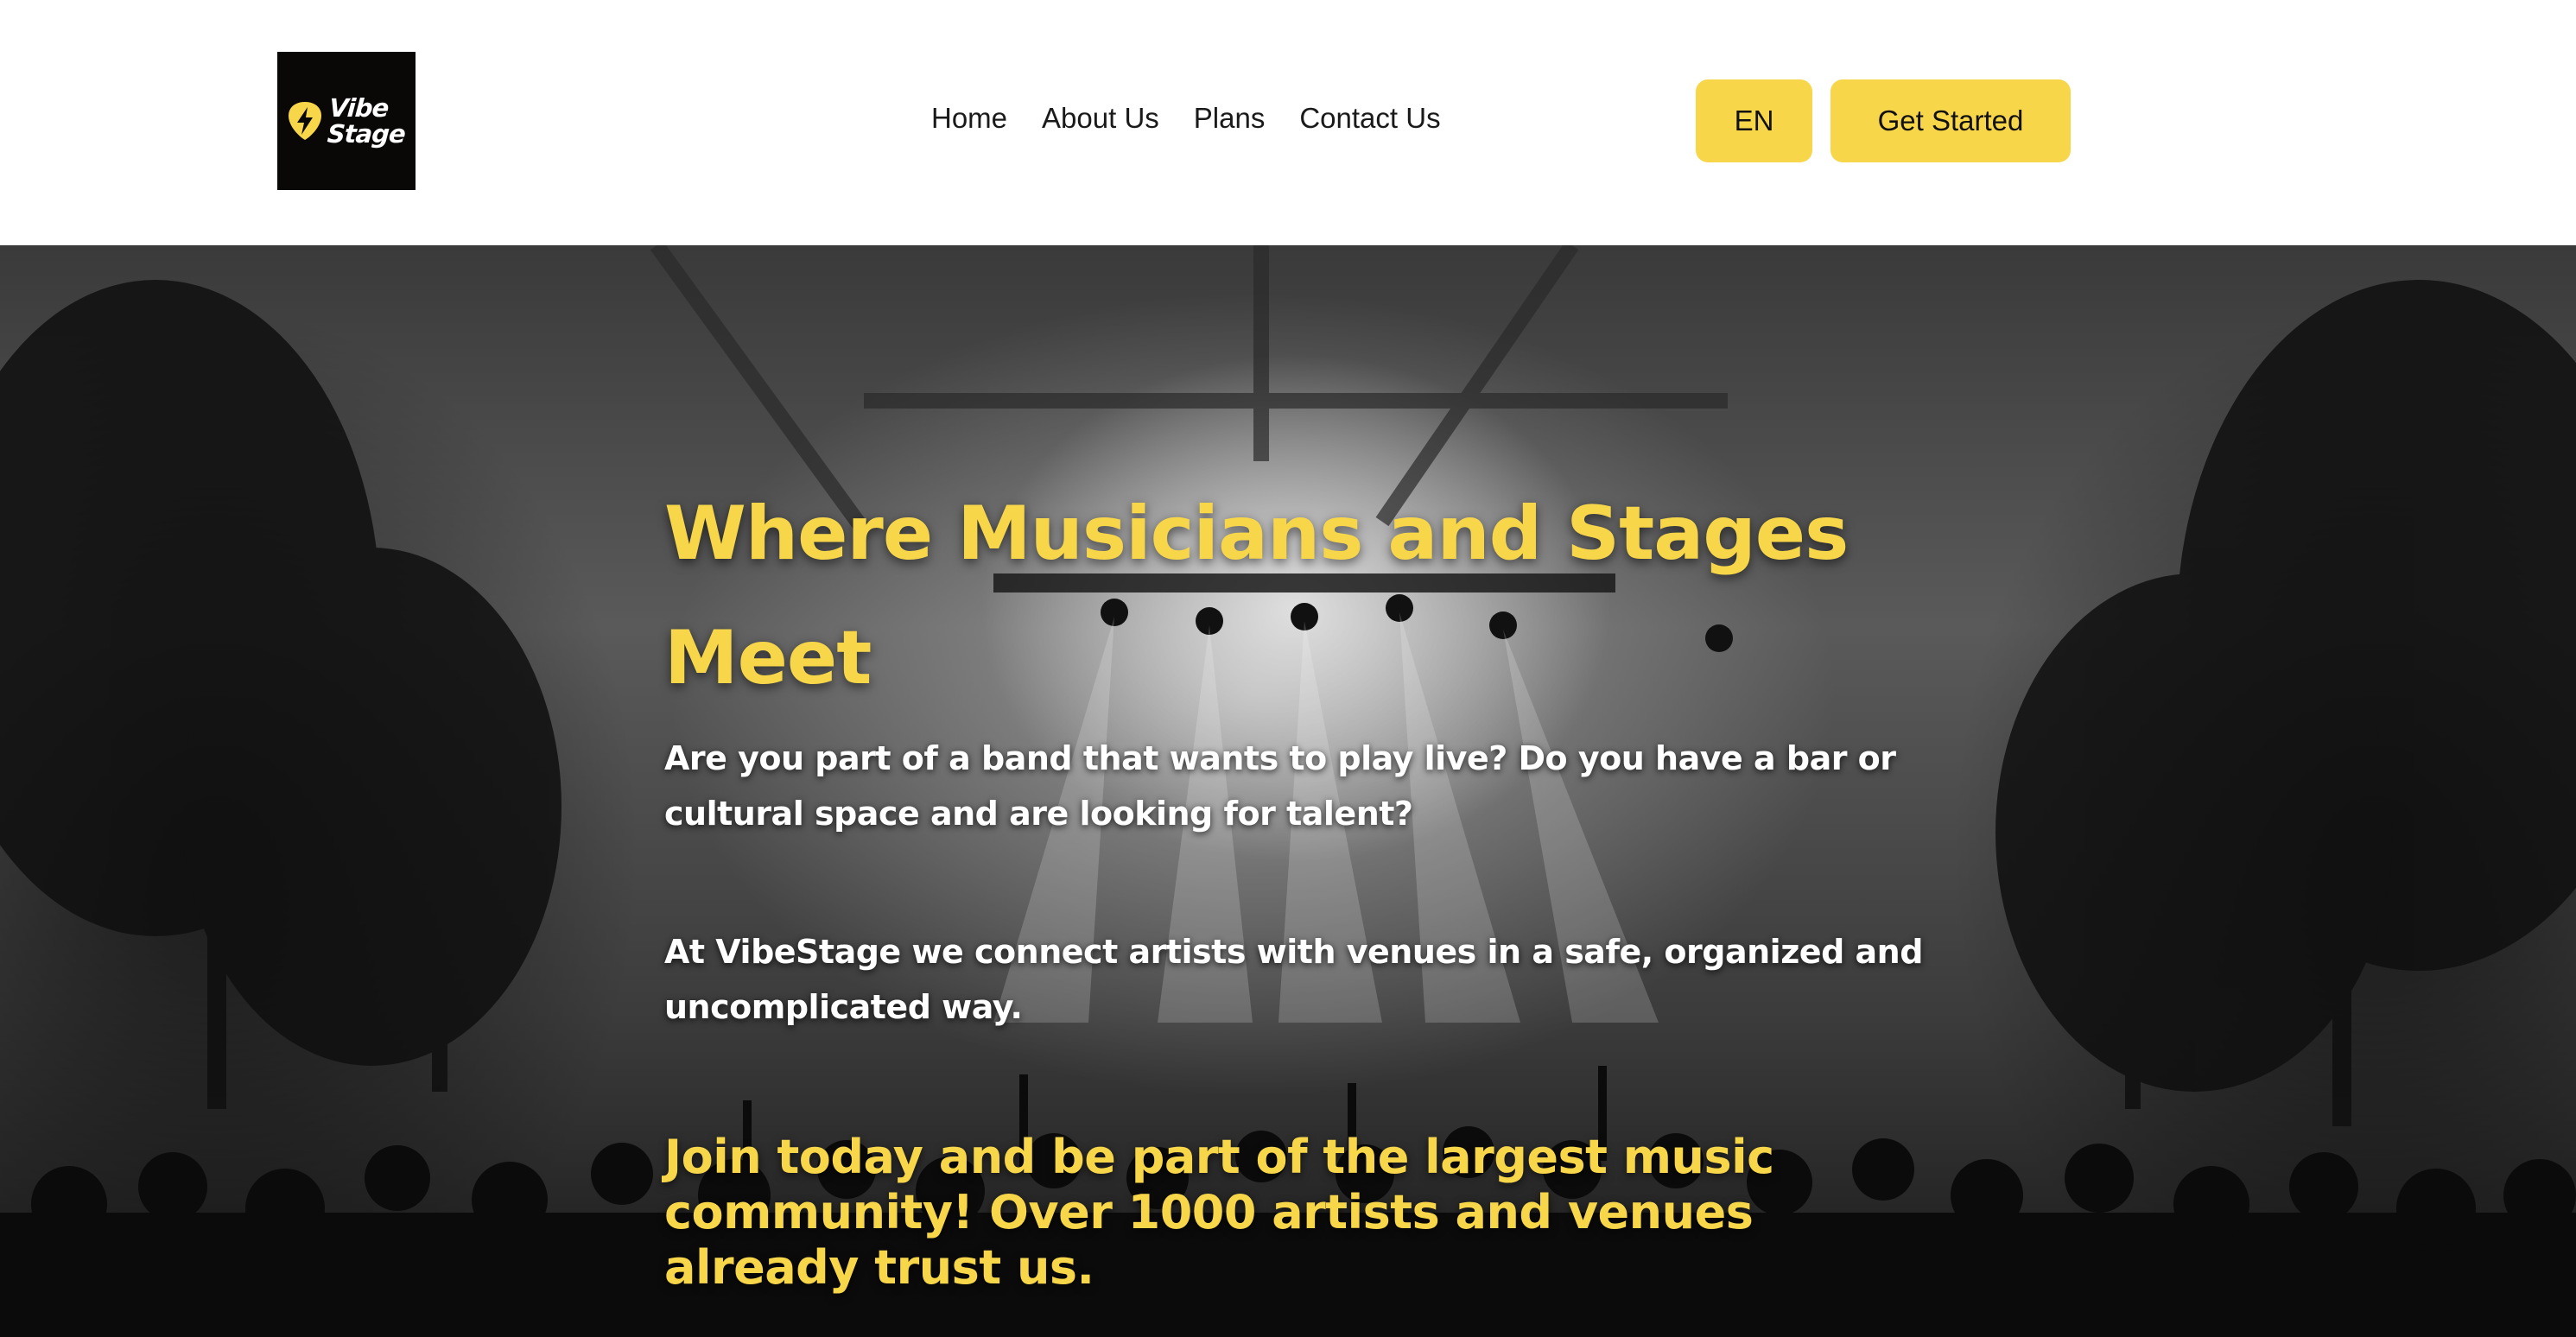 This screenshot has width=2576, height=1337. What do you see at coordinates (1369, 118) in the screenshot?
I see `nav-contact-us: Contact Us` at bounding box center [1369, 118].